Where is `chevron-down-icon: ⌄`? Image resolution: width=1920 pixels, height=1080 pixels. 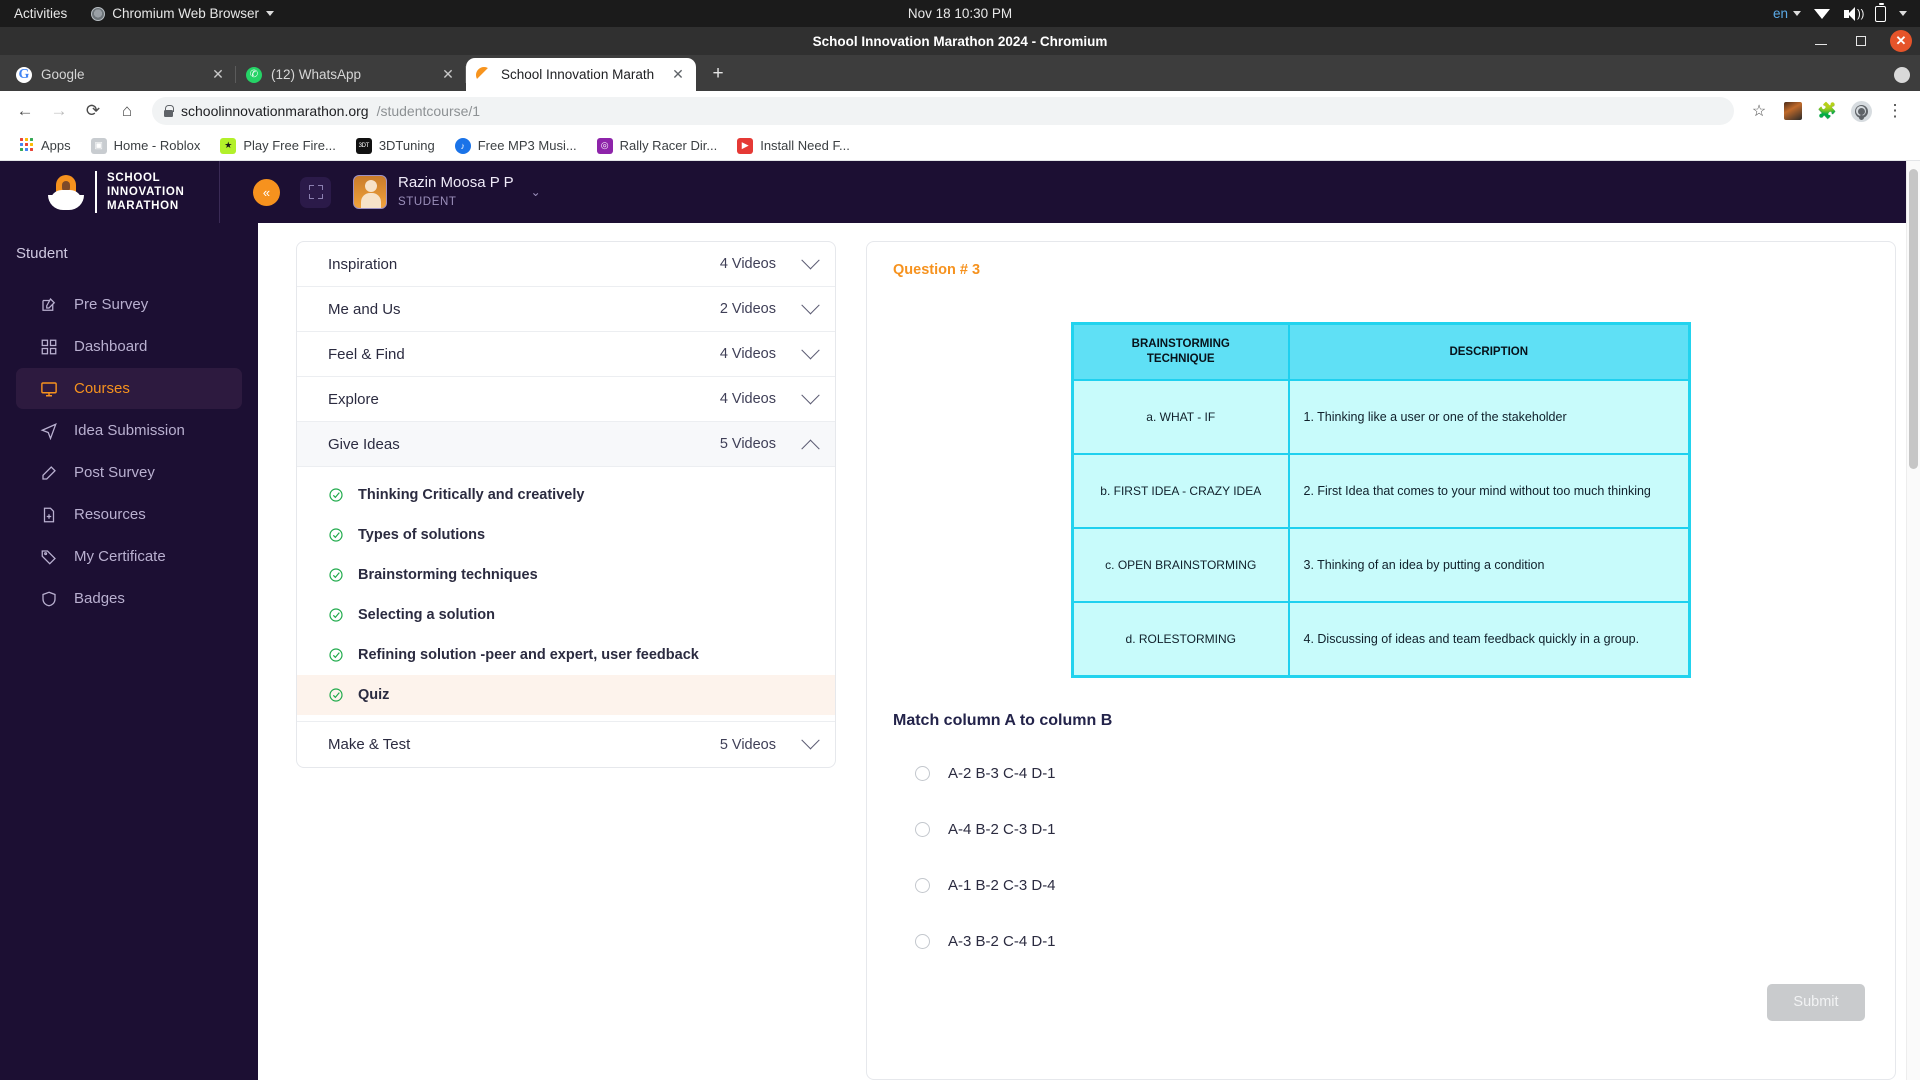
chevron-down-icon: ⌄ is located at coordinates (536, 192).